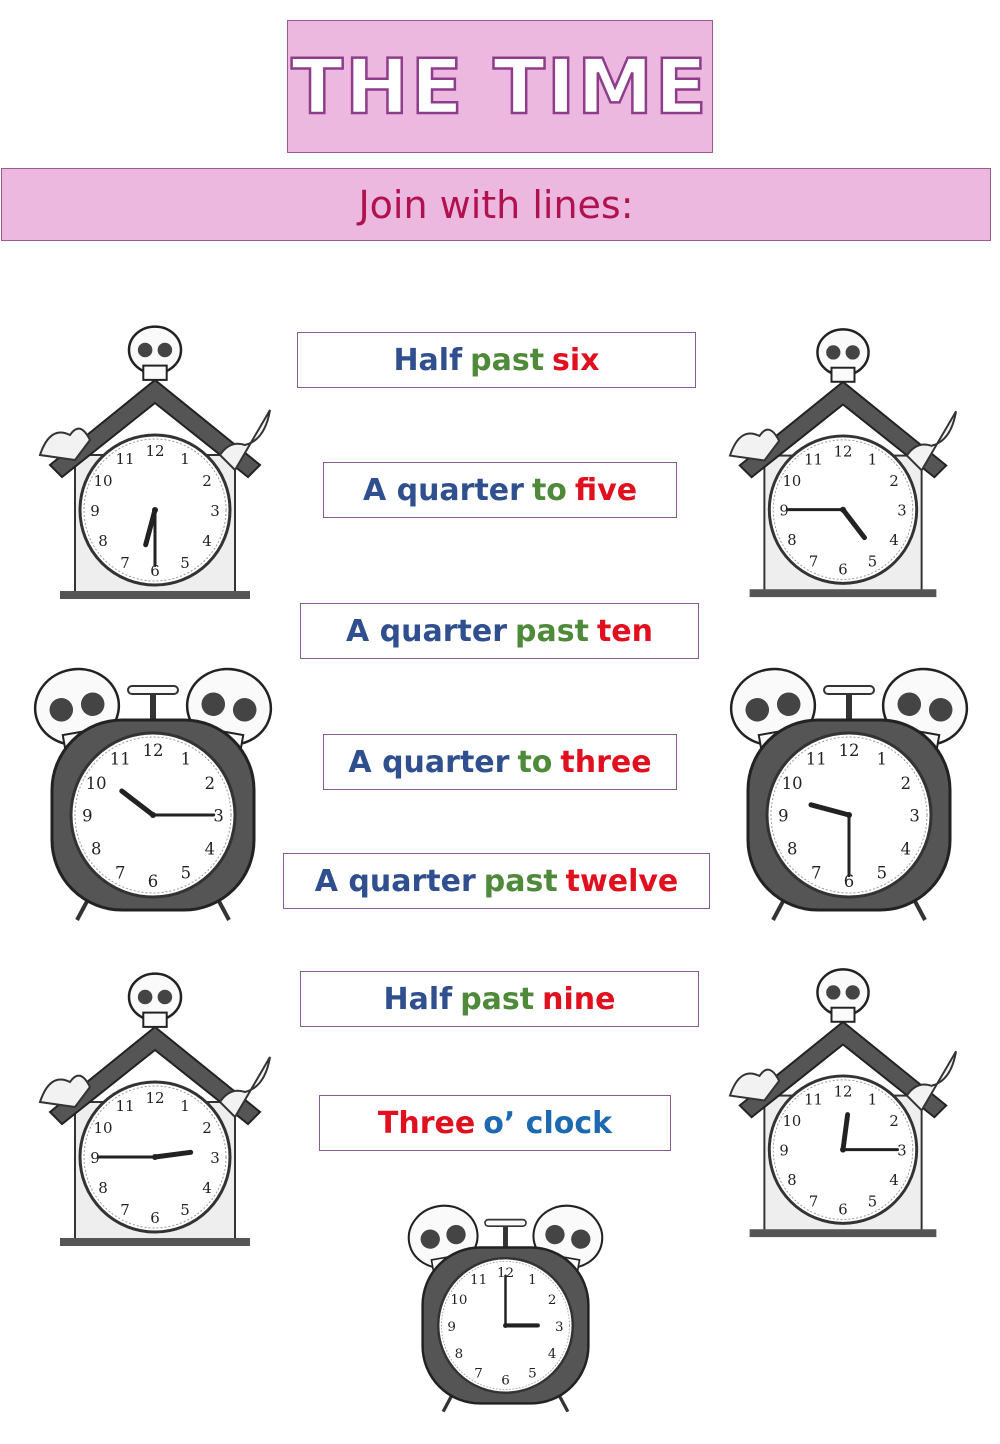  What do you see at coordinates (576, 360) in the screenshot?
I see `label-word: six` at bounding box center [576, 360].